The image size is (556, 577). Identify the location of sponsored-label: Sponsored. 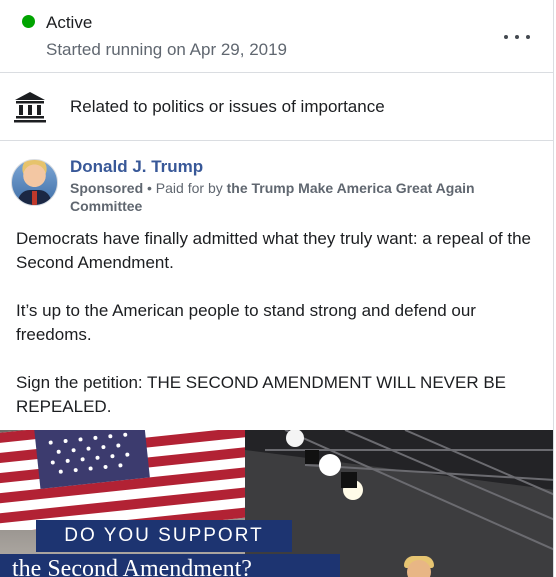
(107, 188).